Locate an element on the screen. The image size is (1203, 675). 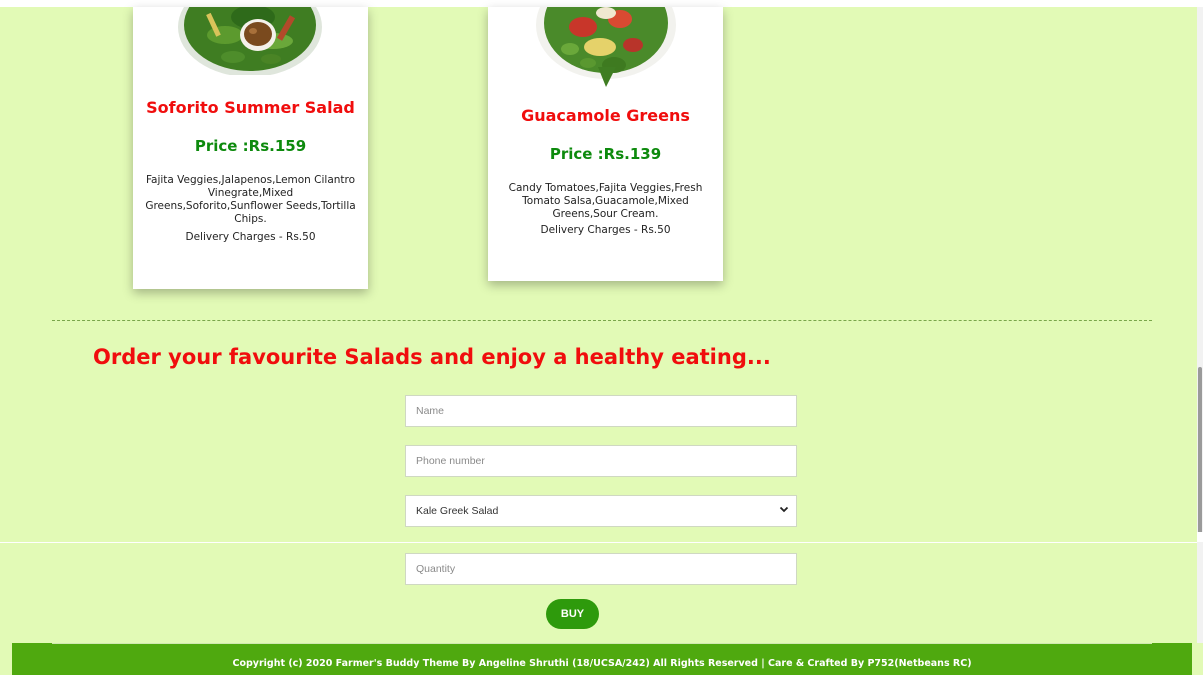
product-price: Price :Rs.159 is located at coordinates (250, 146).